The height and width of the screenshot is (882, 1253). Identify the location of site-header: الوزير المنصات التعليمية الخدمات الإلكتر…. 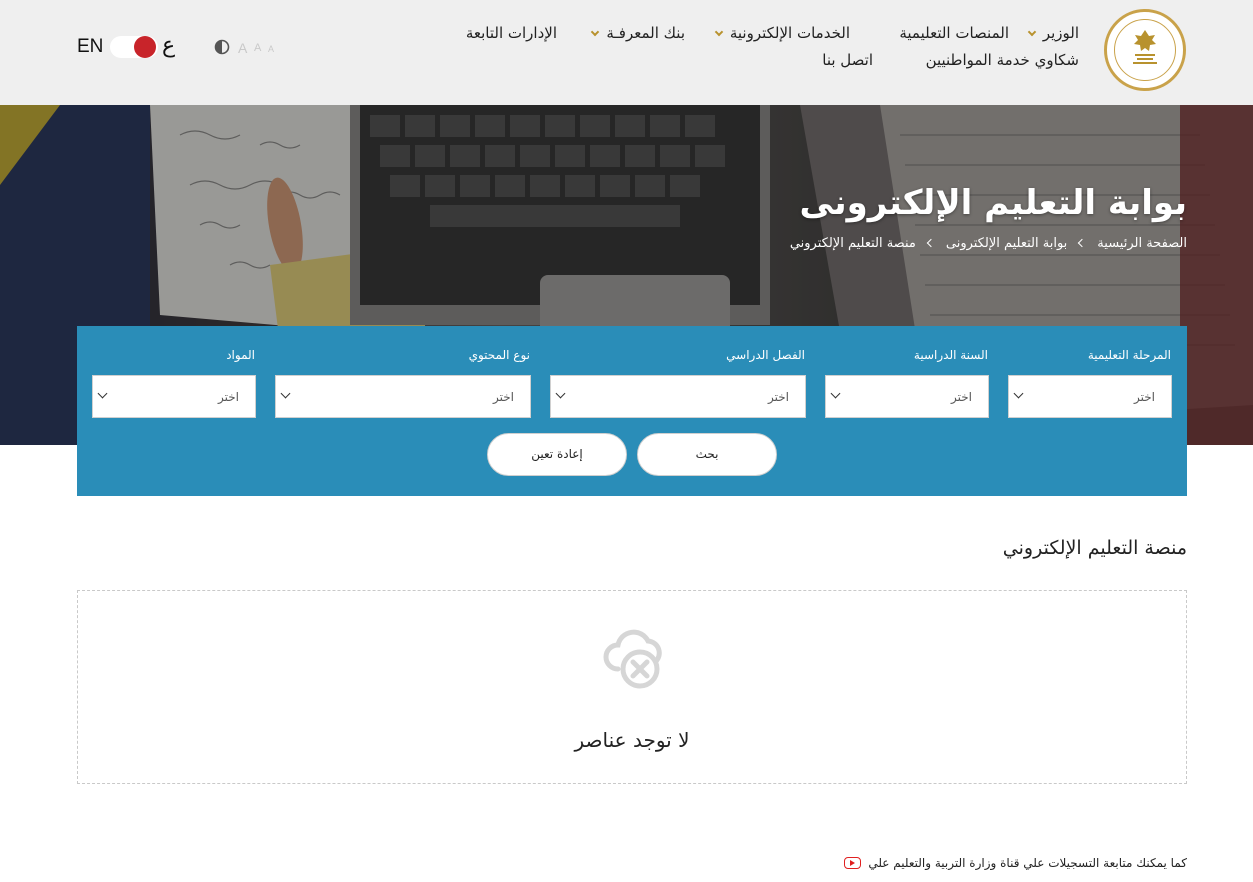
(626, 52).